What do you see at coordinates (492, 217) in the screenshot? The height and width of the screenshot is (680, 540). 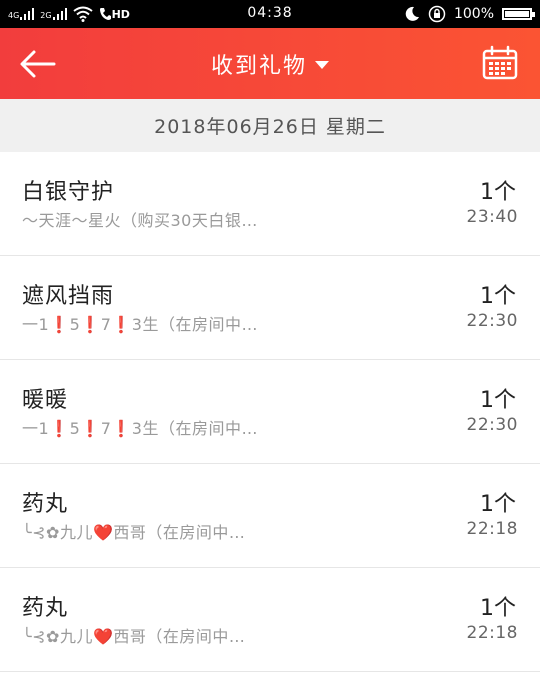 I see `gift-time: 23:40` at bounding box center [492, 217].